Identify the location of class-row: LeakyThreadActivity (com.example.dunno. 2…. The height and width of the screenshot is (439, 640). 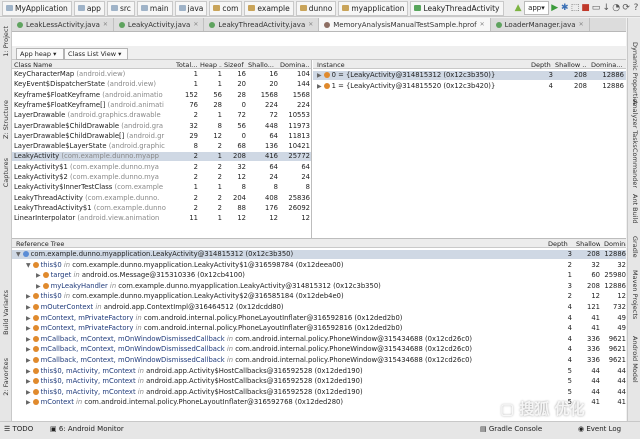
(161, 198).